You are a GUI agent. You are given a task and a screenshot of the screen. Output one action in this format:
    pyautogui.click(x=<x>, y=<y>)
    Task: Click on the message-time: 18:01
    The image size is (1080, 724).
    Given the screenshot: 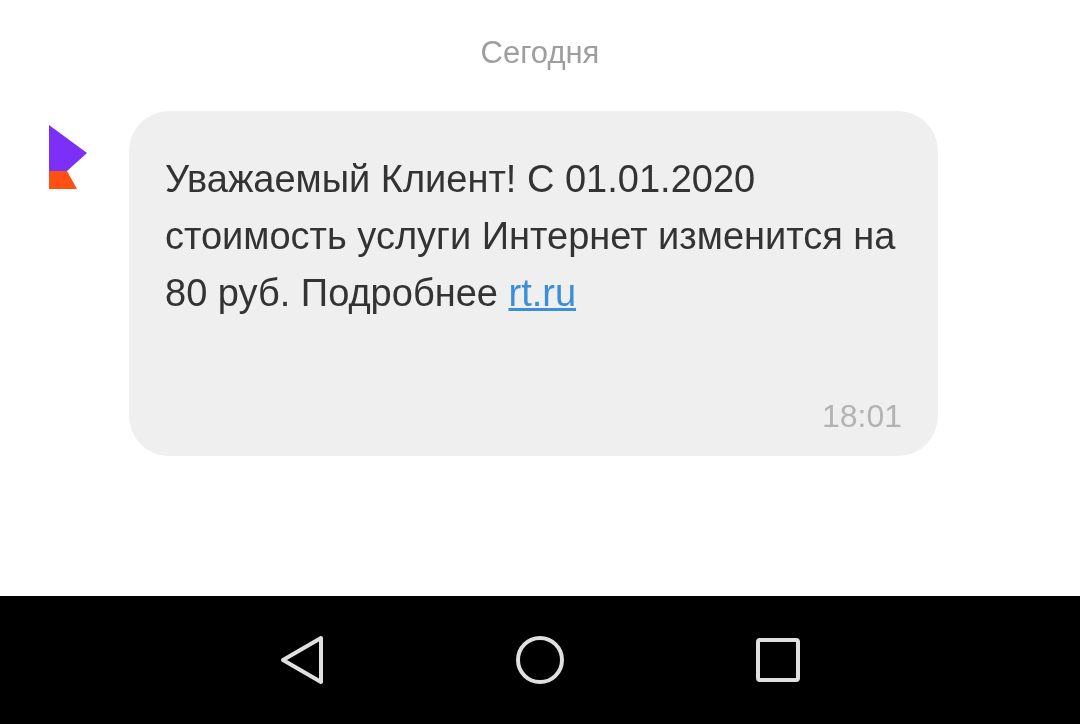 What is the action you would take?
    pyautogui.click(x=861, y=416)
    